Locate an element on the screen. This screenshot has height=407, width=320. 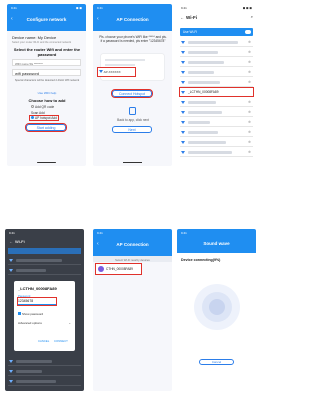
header: 9:41 Sound wave is located at coordinates (216, 241).